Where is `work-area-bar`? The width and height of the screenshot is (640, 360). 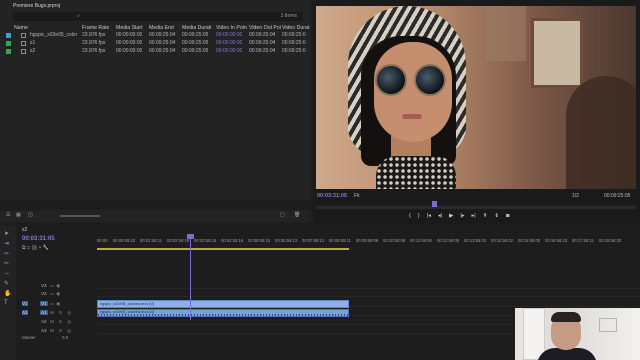
work-area-bar is located at coordinates (223, 249).